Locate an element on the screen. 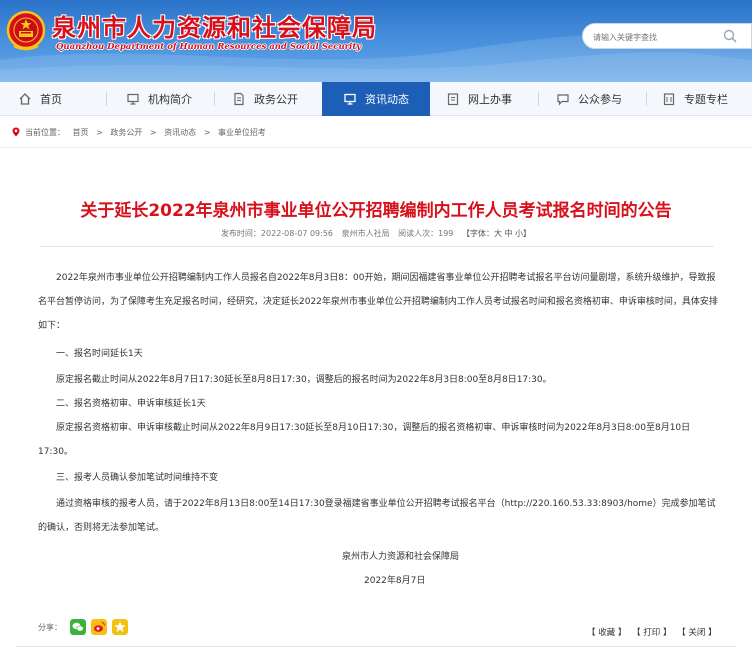  signature-organization: 泉州市人力资源和社会保障局 is located at coordinates (401, 557).